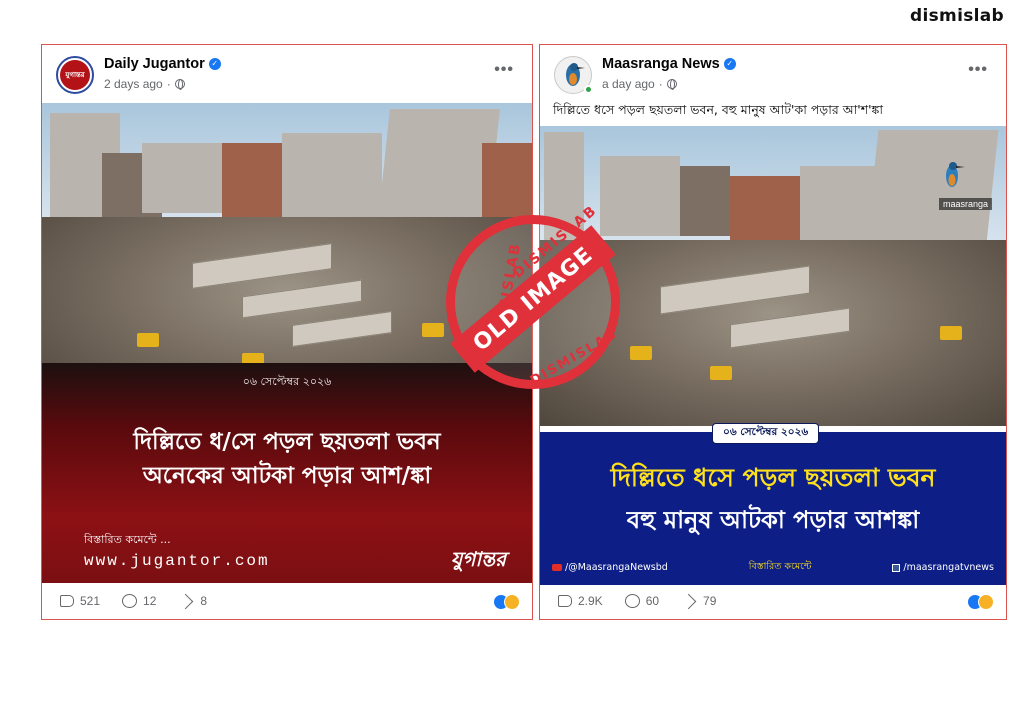  I want to click on headline-line-2: অনেকের আটকা পড়ার আশ/ঙ্কা, so click(287, 476).